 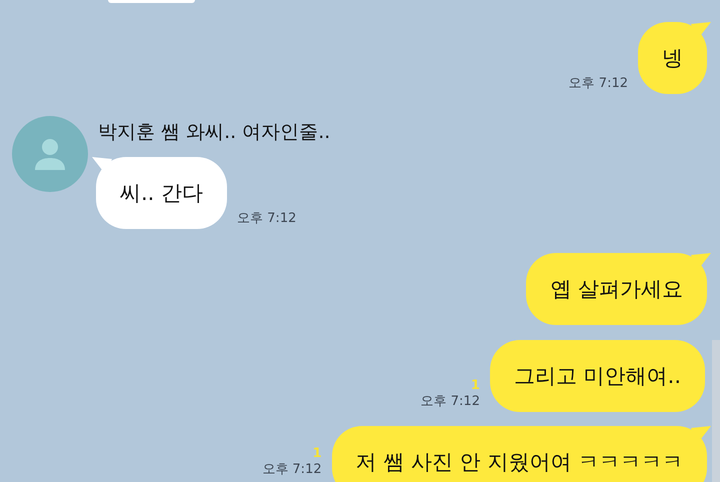 What do you see at coordinates (616, 289) in the screenshot?
I see `message-bubble: 옙 살펴가세요` at bounding box center [616, 289].